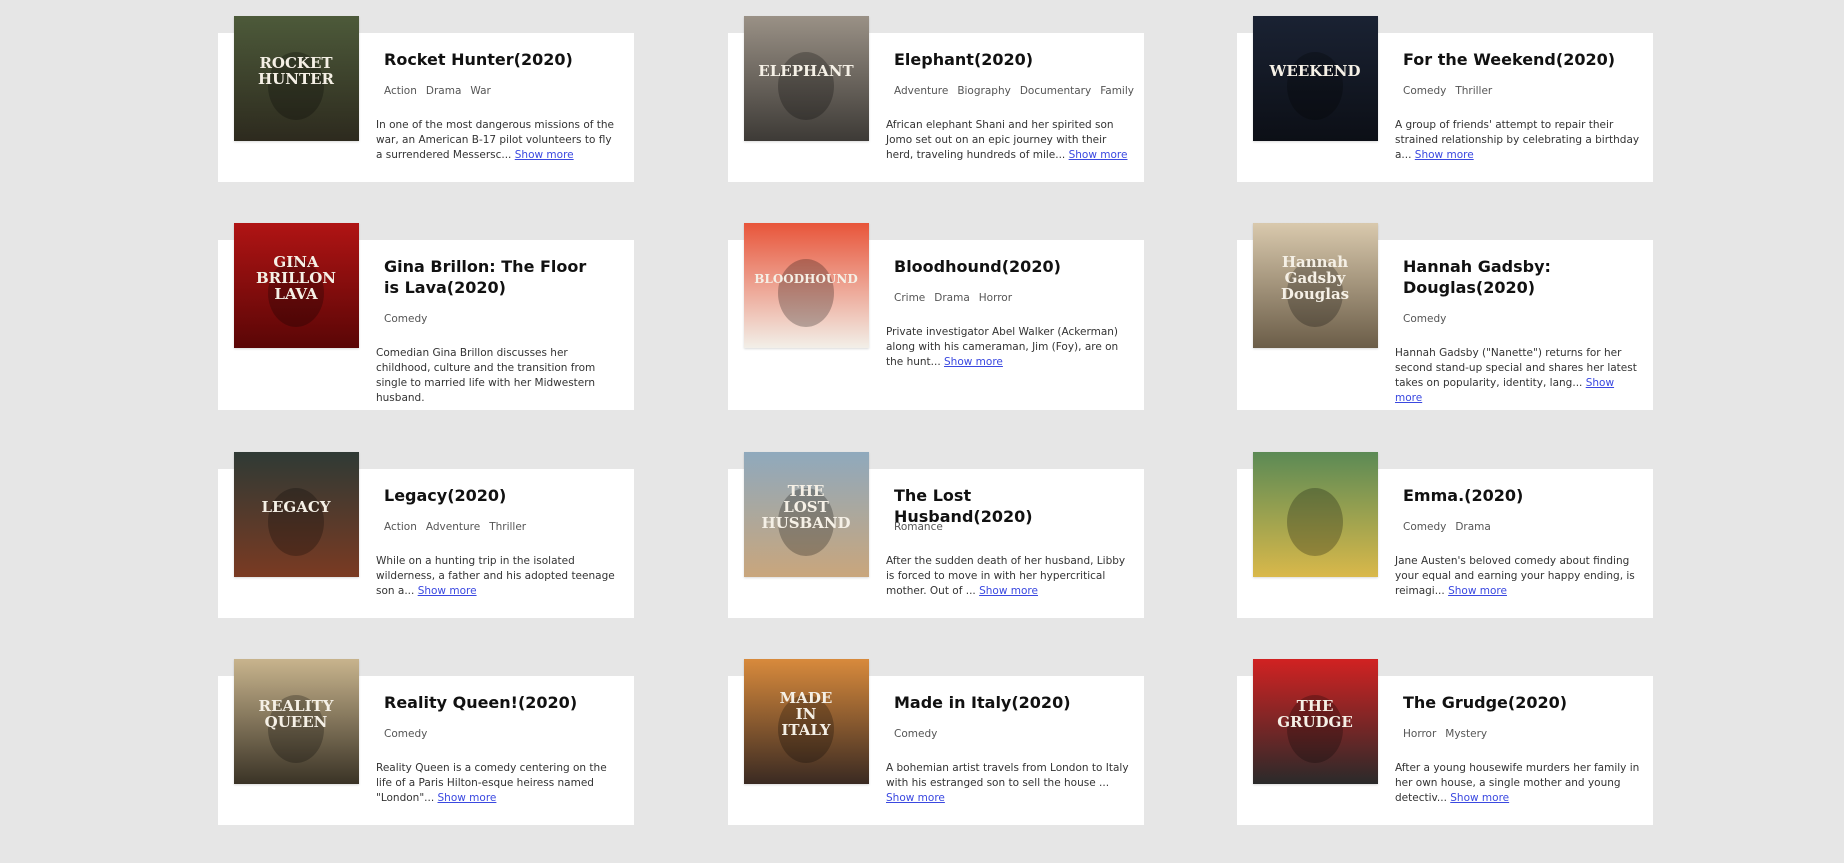  I want to click on genre-list: Comedy Thriller, so click(1452, 91).